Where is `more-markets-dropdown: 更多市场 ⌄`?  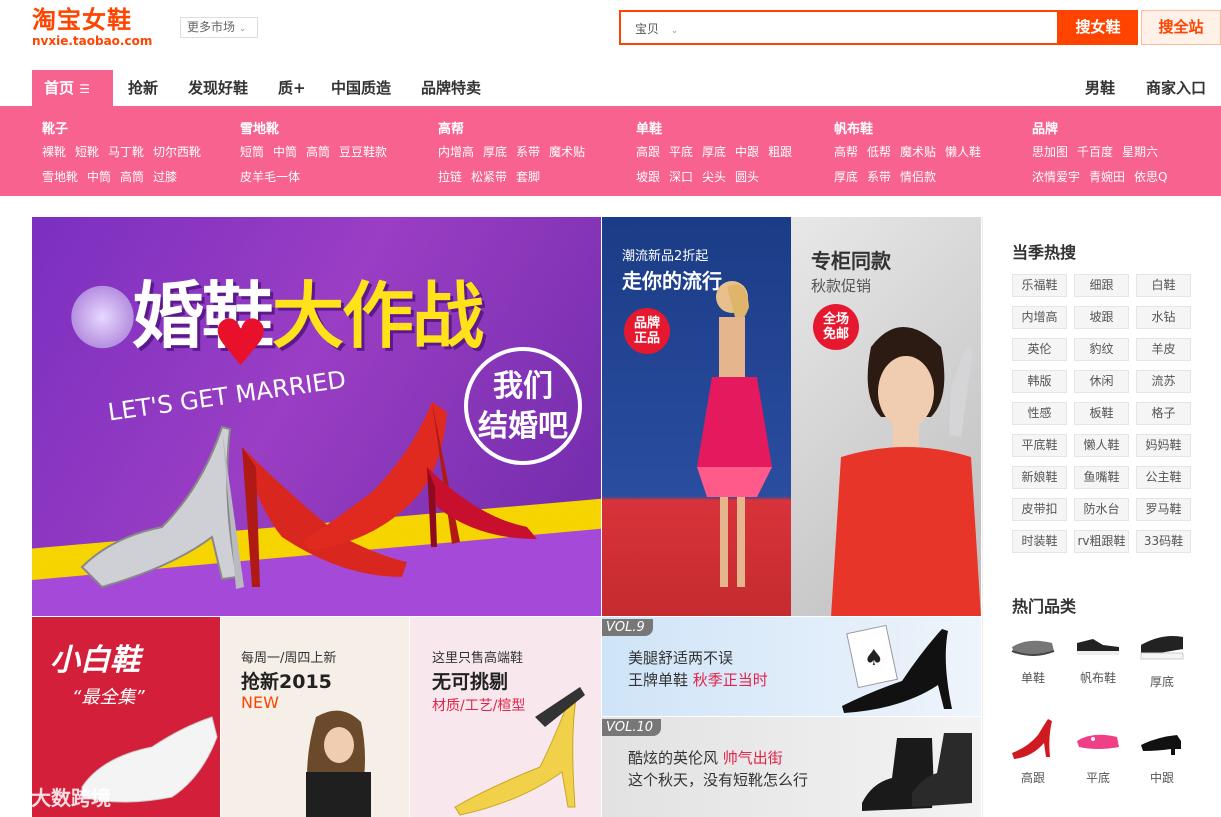 more-markets-dropdown: 更多市场 ⌄ is located at coordinates (219, 27).